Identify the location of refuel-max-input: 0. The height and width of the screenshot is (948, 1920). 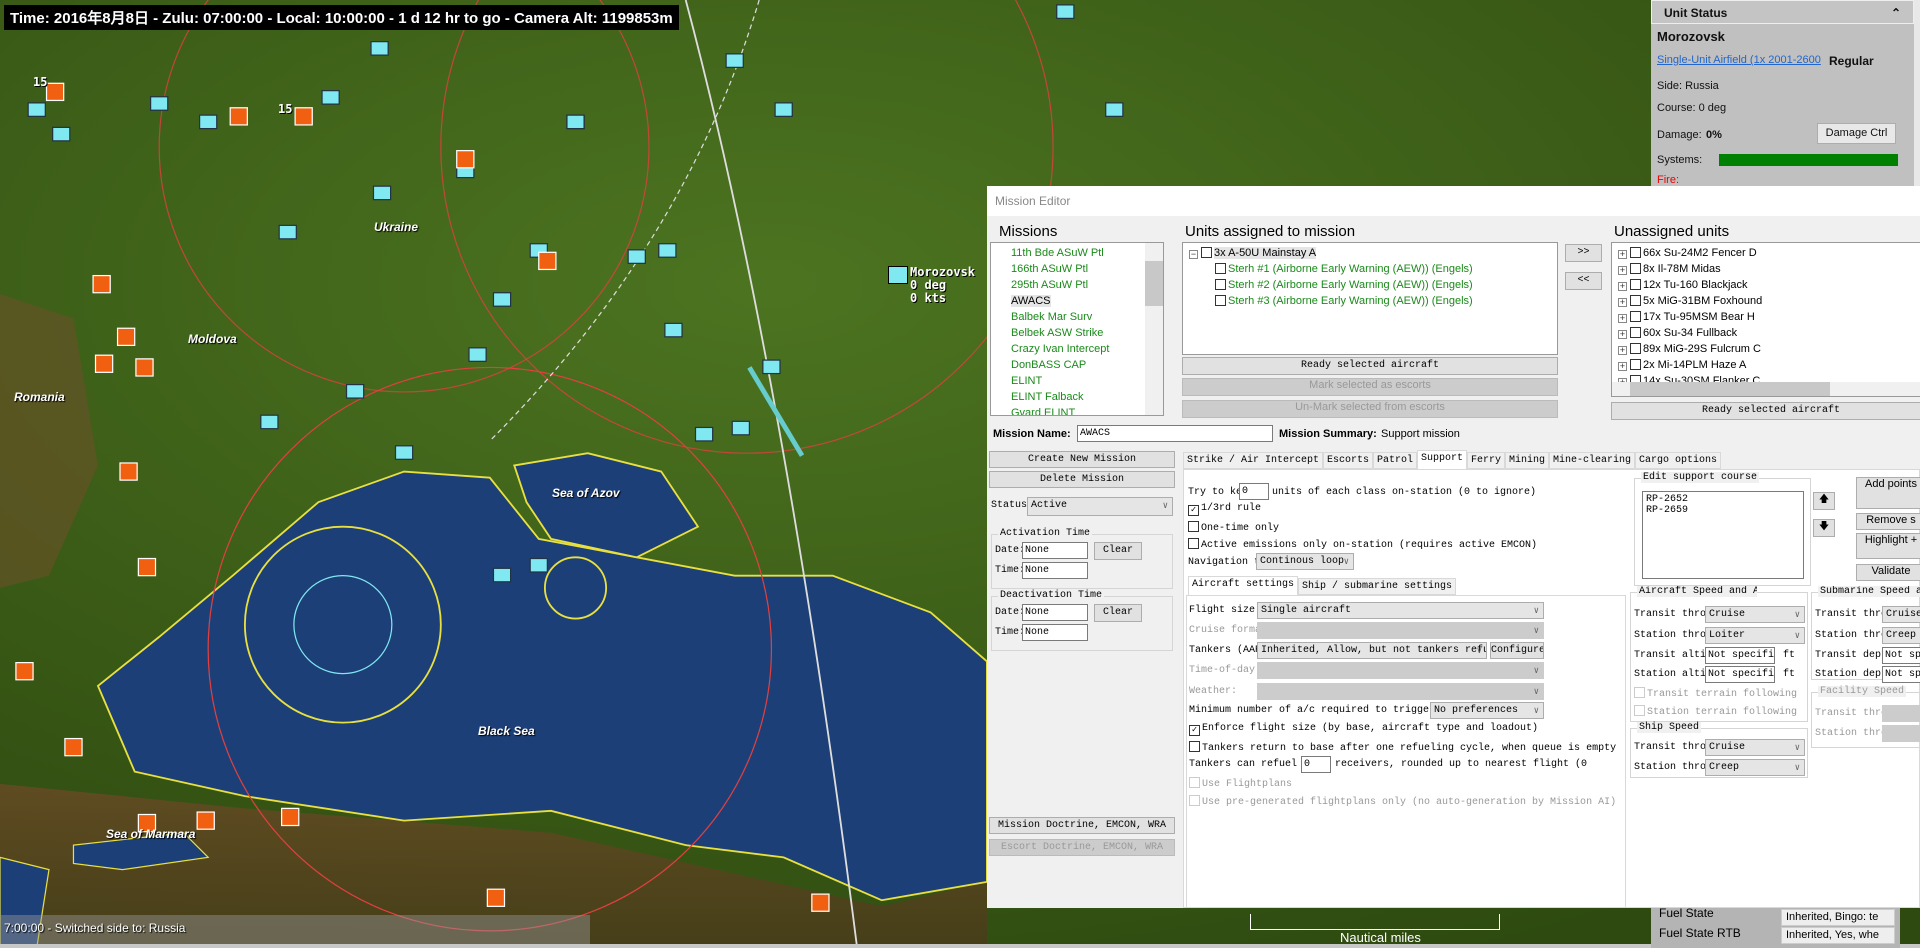
(1316, 764).